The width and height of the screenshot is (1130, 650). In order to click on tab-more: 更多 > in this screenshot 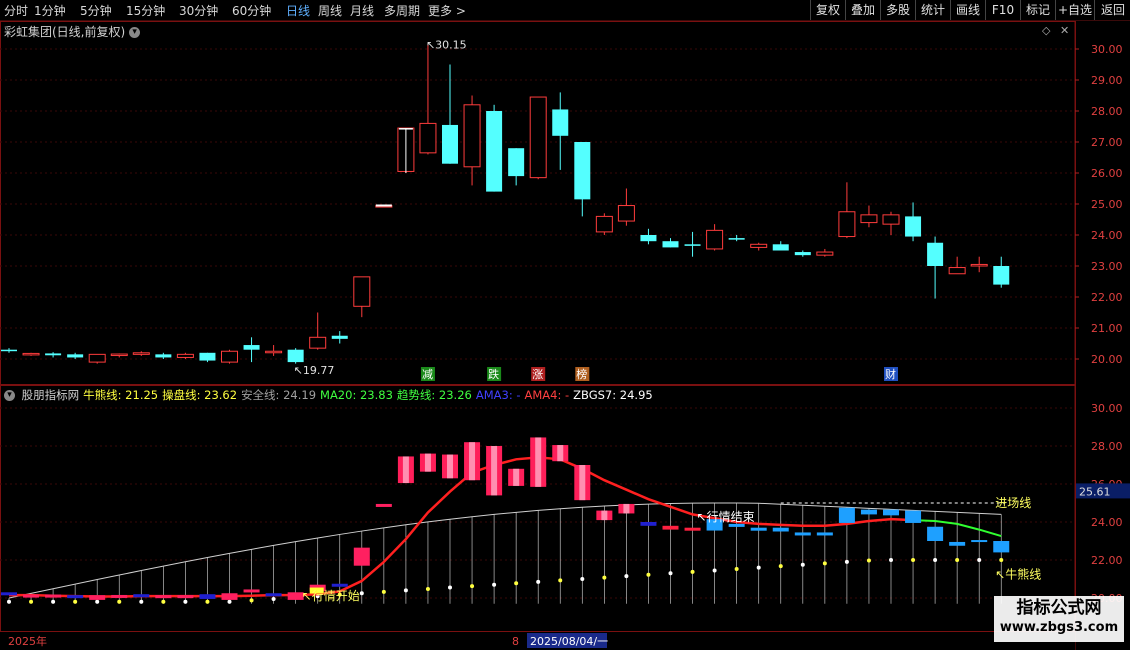, I will do `click(447, 10)`.